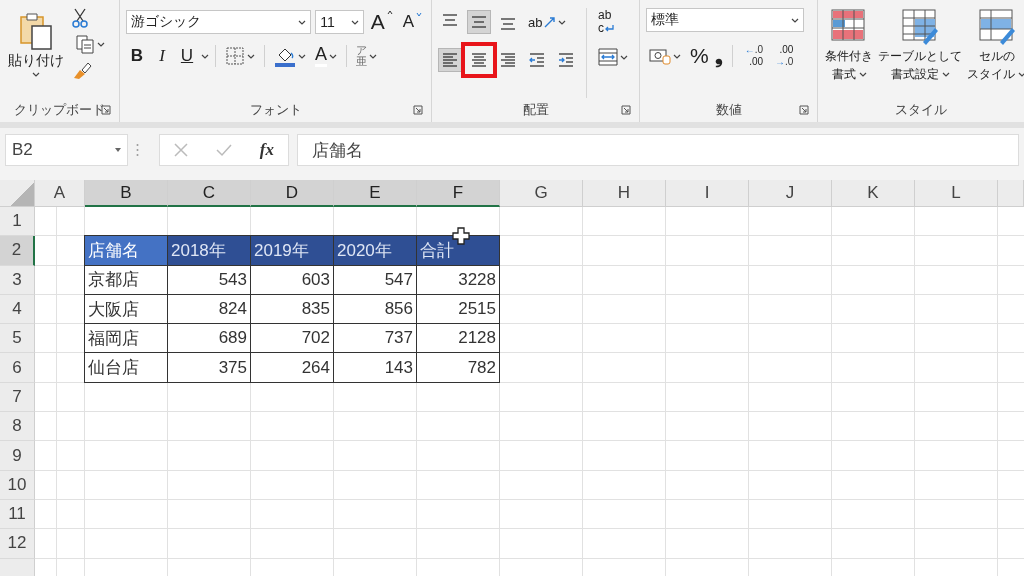 This screenshot has height=576, width=1024. I want to click on underline-button: U, so click(187, 56).